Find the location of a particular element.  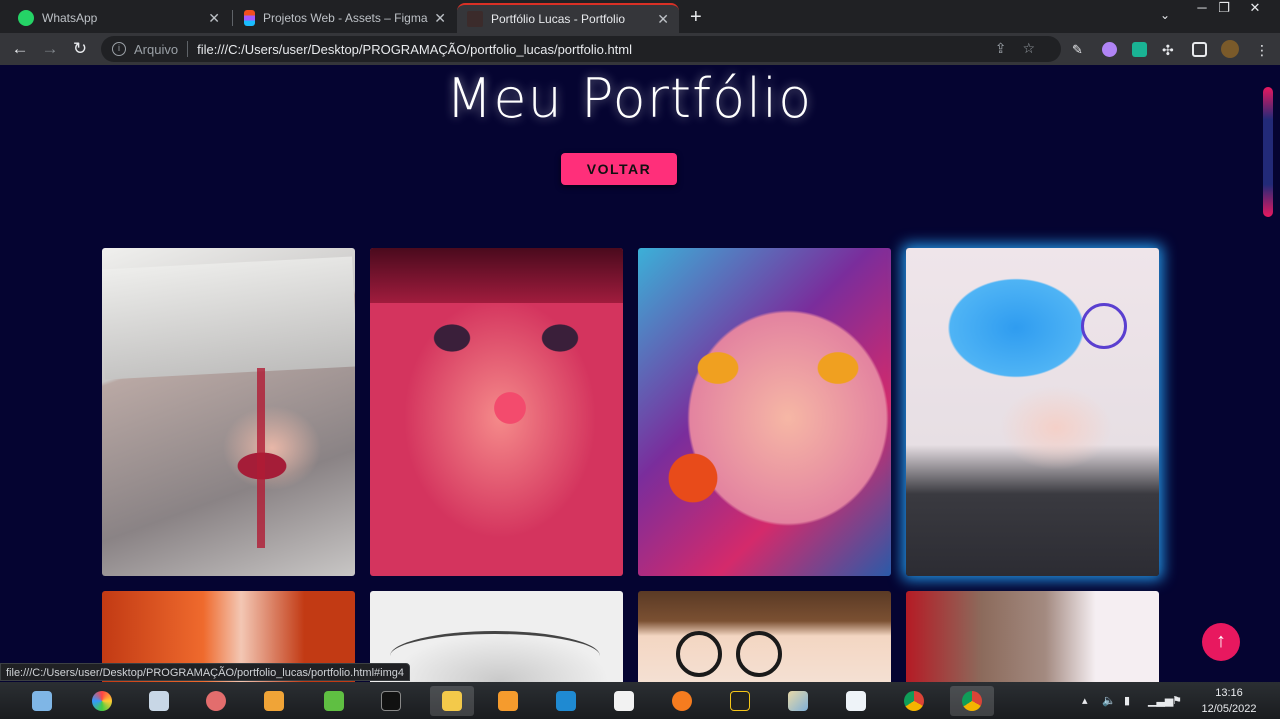

tab-label: Projetos Web - Assets – Figma is located at coordinates (345, 18).